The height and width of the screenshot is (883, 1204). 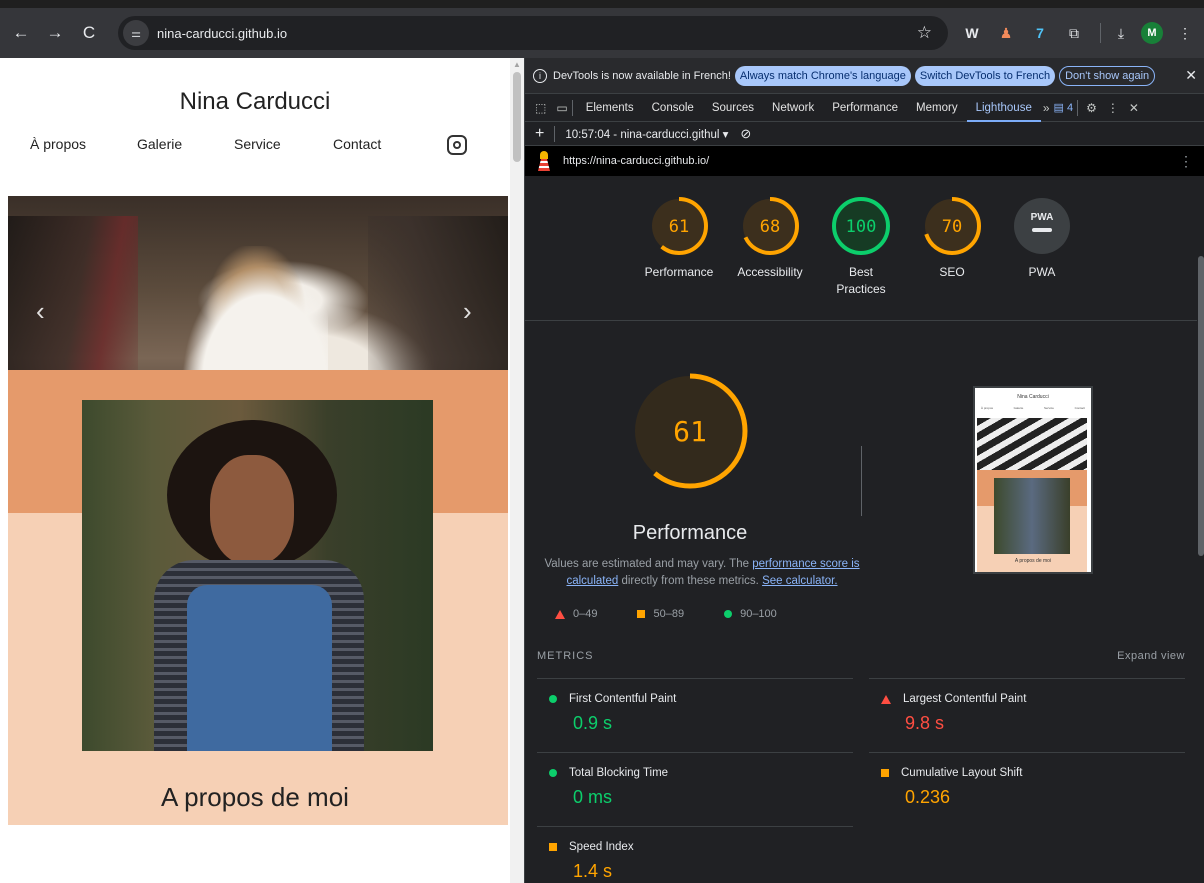 I want to click on legend-fail: 0–49, so click(x=576, y=614).